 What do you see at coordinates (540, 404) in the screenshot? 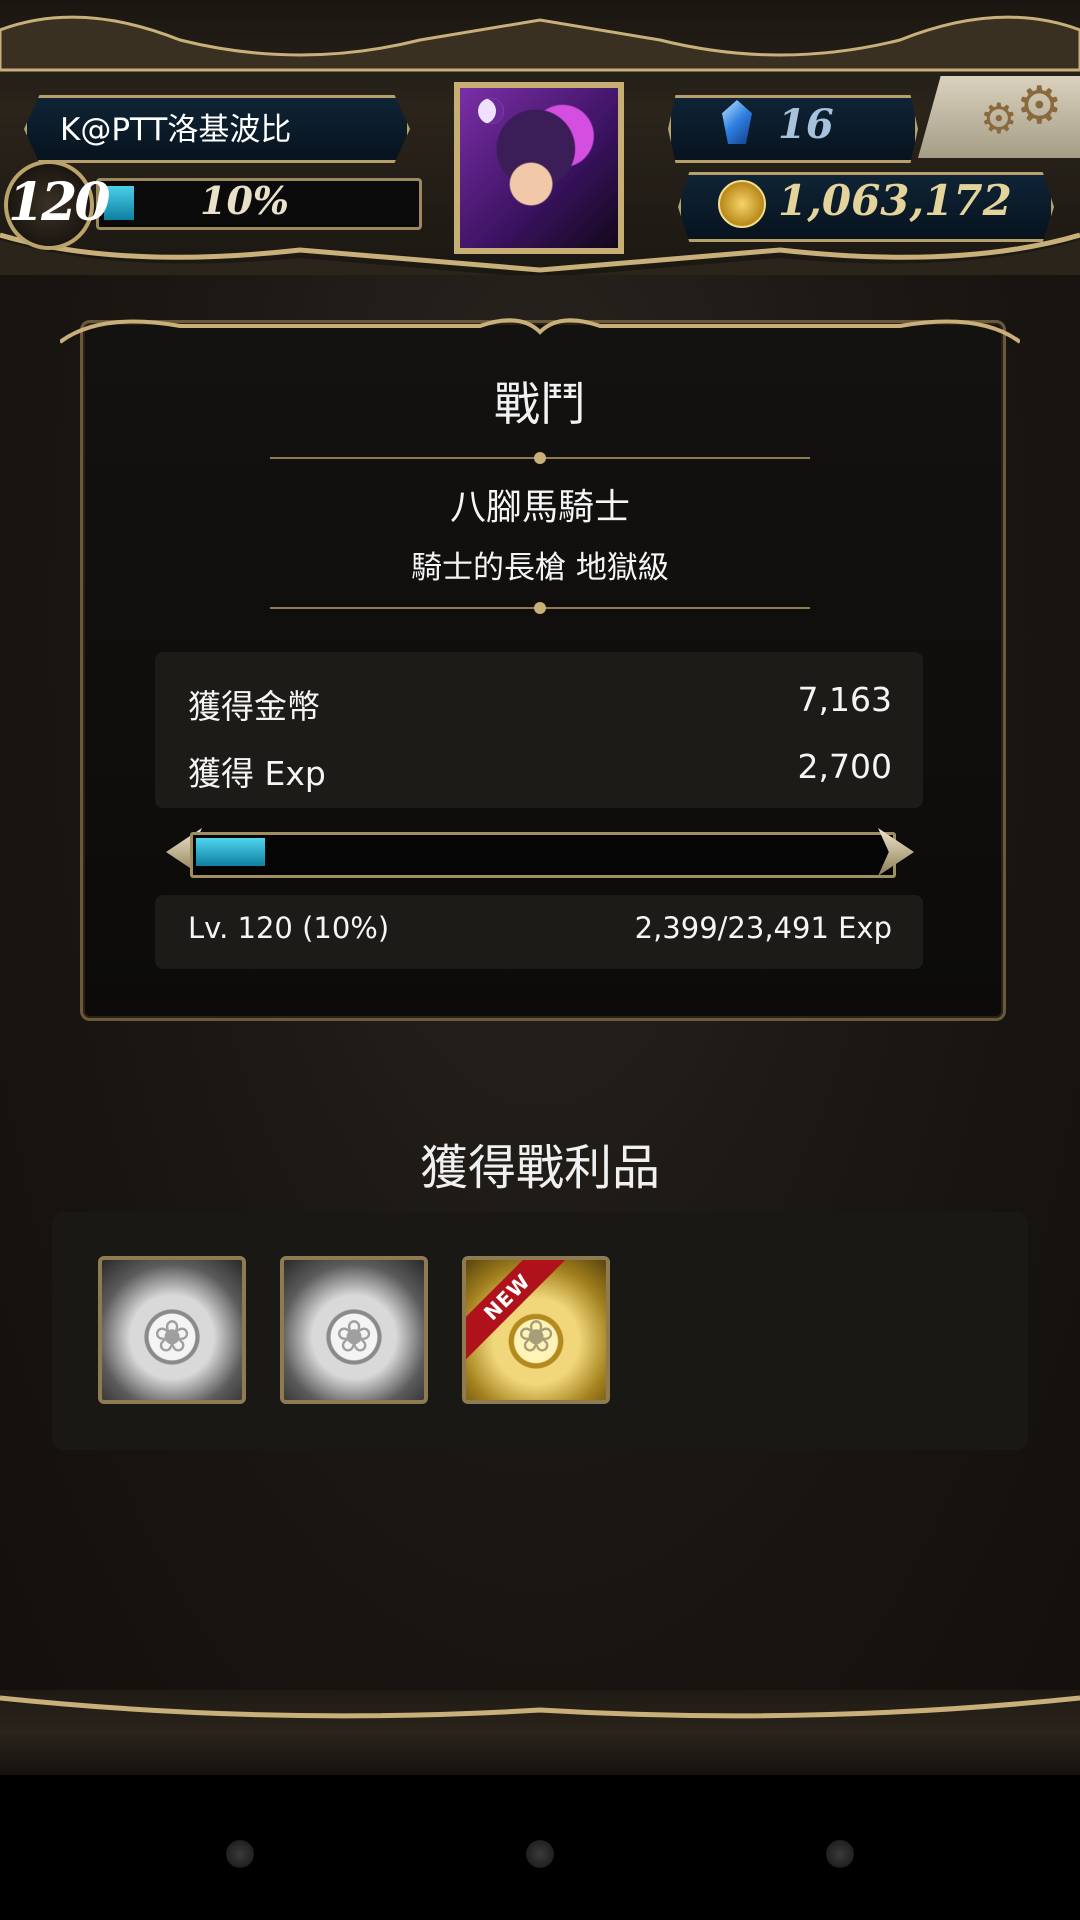
I see `panel-title: 戰鬥` at bounding box center [540, 404].